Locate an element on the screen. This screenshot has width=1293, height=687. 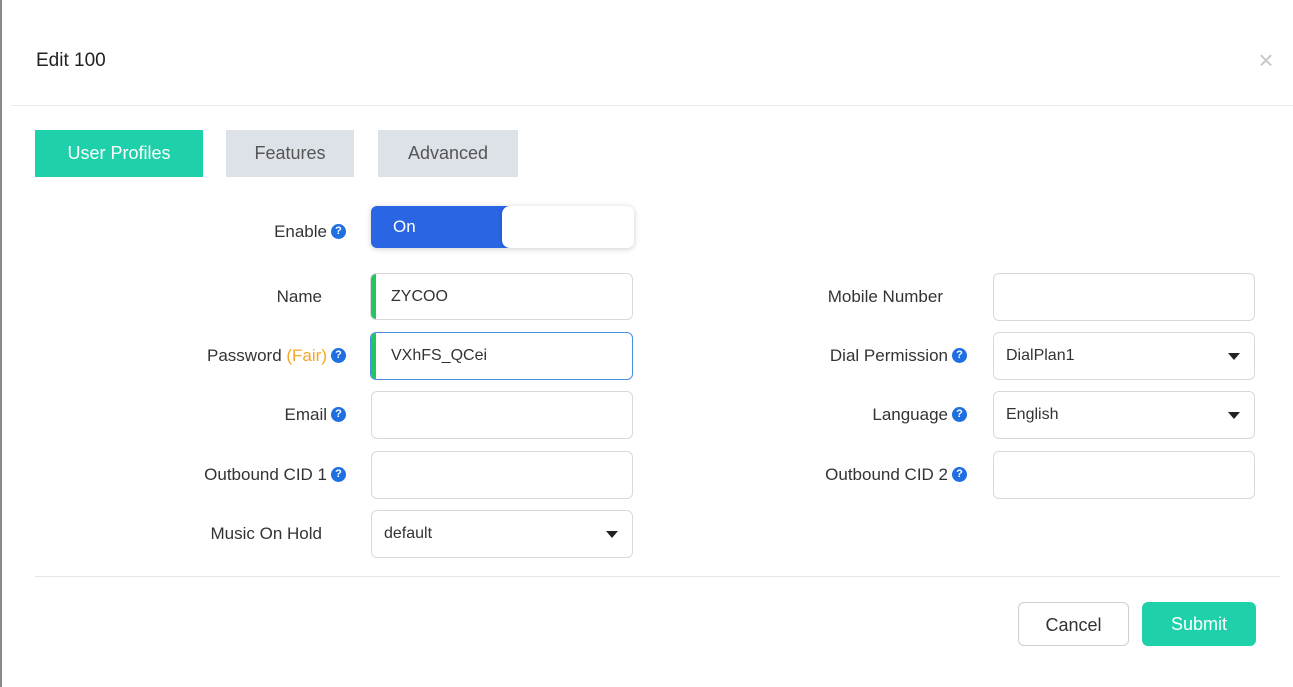
name-input: ZYCOO is located at coordinates (501, 296).